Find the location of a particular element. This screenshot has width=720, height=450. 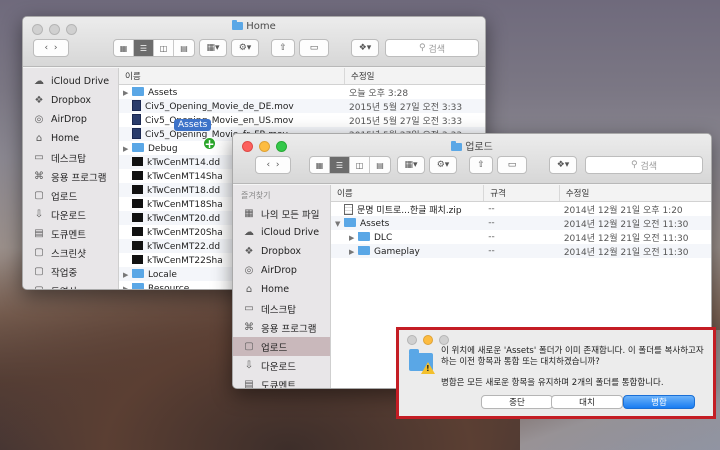

file-name: kTwCenMT20Sha is located at coordinates (185, 232).